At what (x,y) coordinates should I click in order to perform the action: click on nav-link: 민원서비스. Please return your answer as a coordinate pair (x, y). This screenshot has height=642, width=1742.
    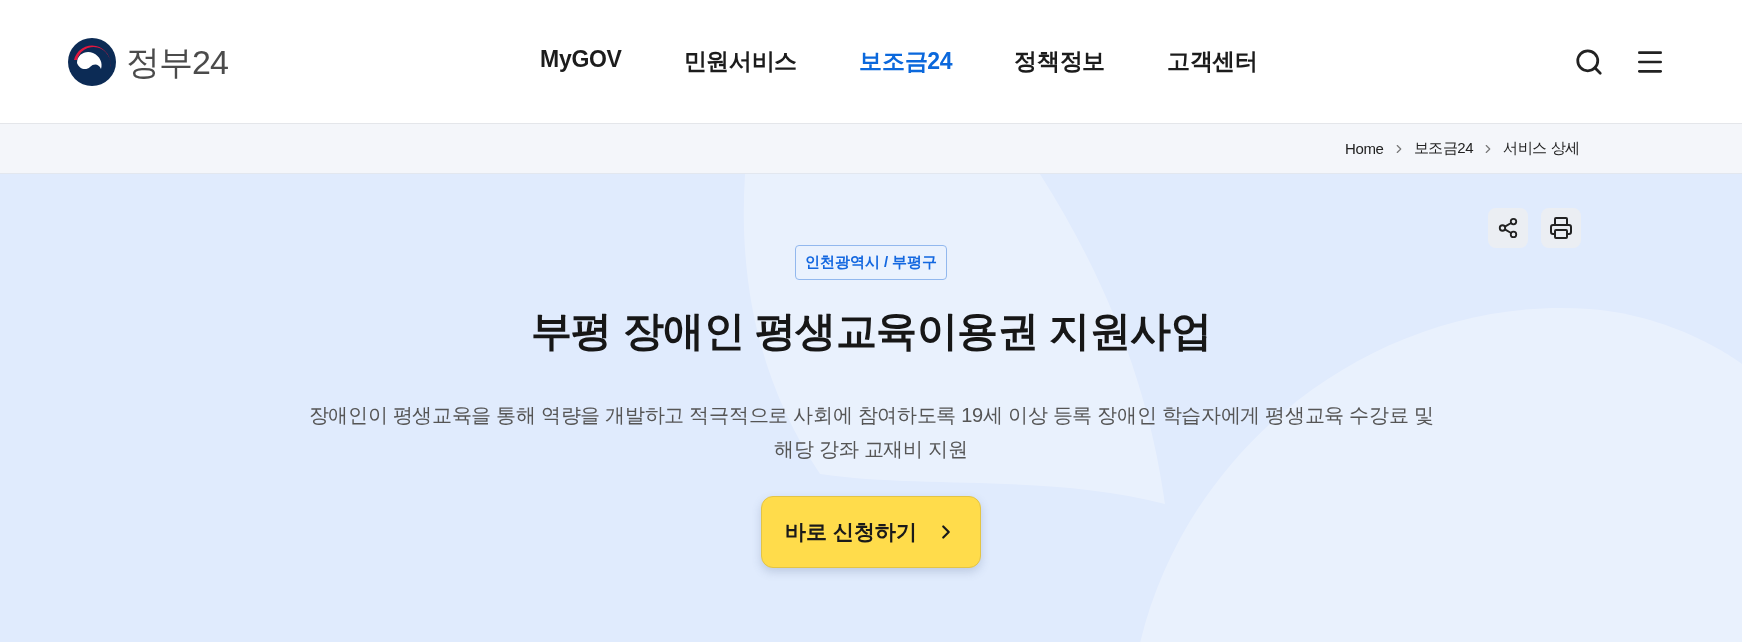
    Looking at the image, I should click on (740, 61).